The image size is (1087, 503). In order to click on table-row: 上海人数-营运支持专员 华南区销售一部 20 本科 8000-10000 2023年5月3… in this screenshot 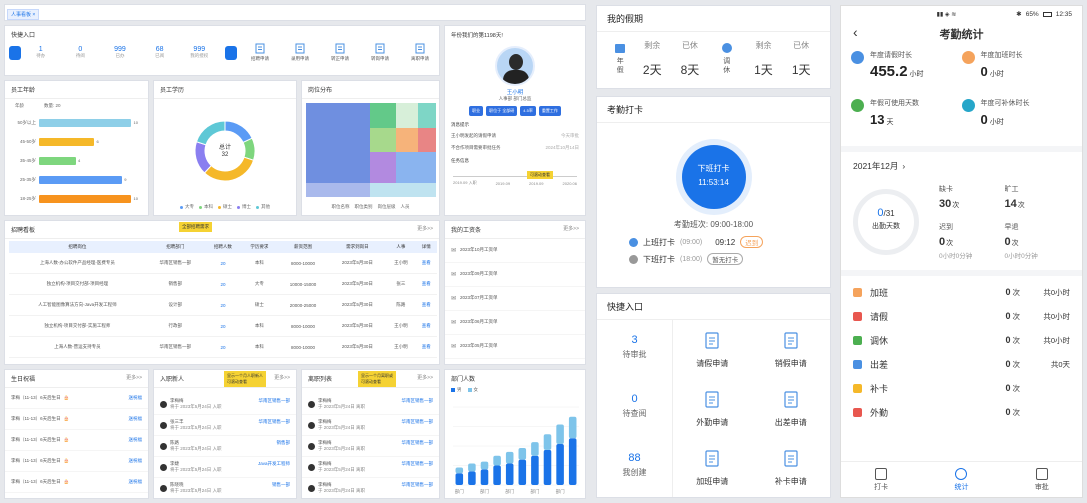, I will do `click(223, 347)`.